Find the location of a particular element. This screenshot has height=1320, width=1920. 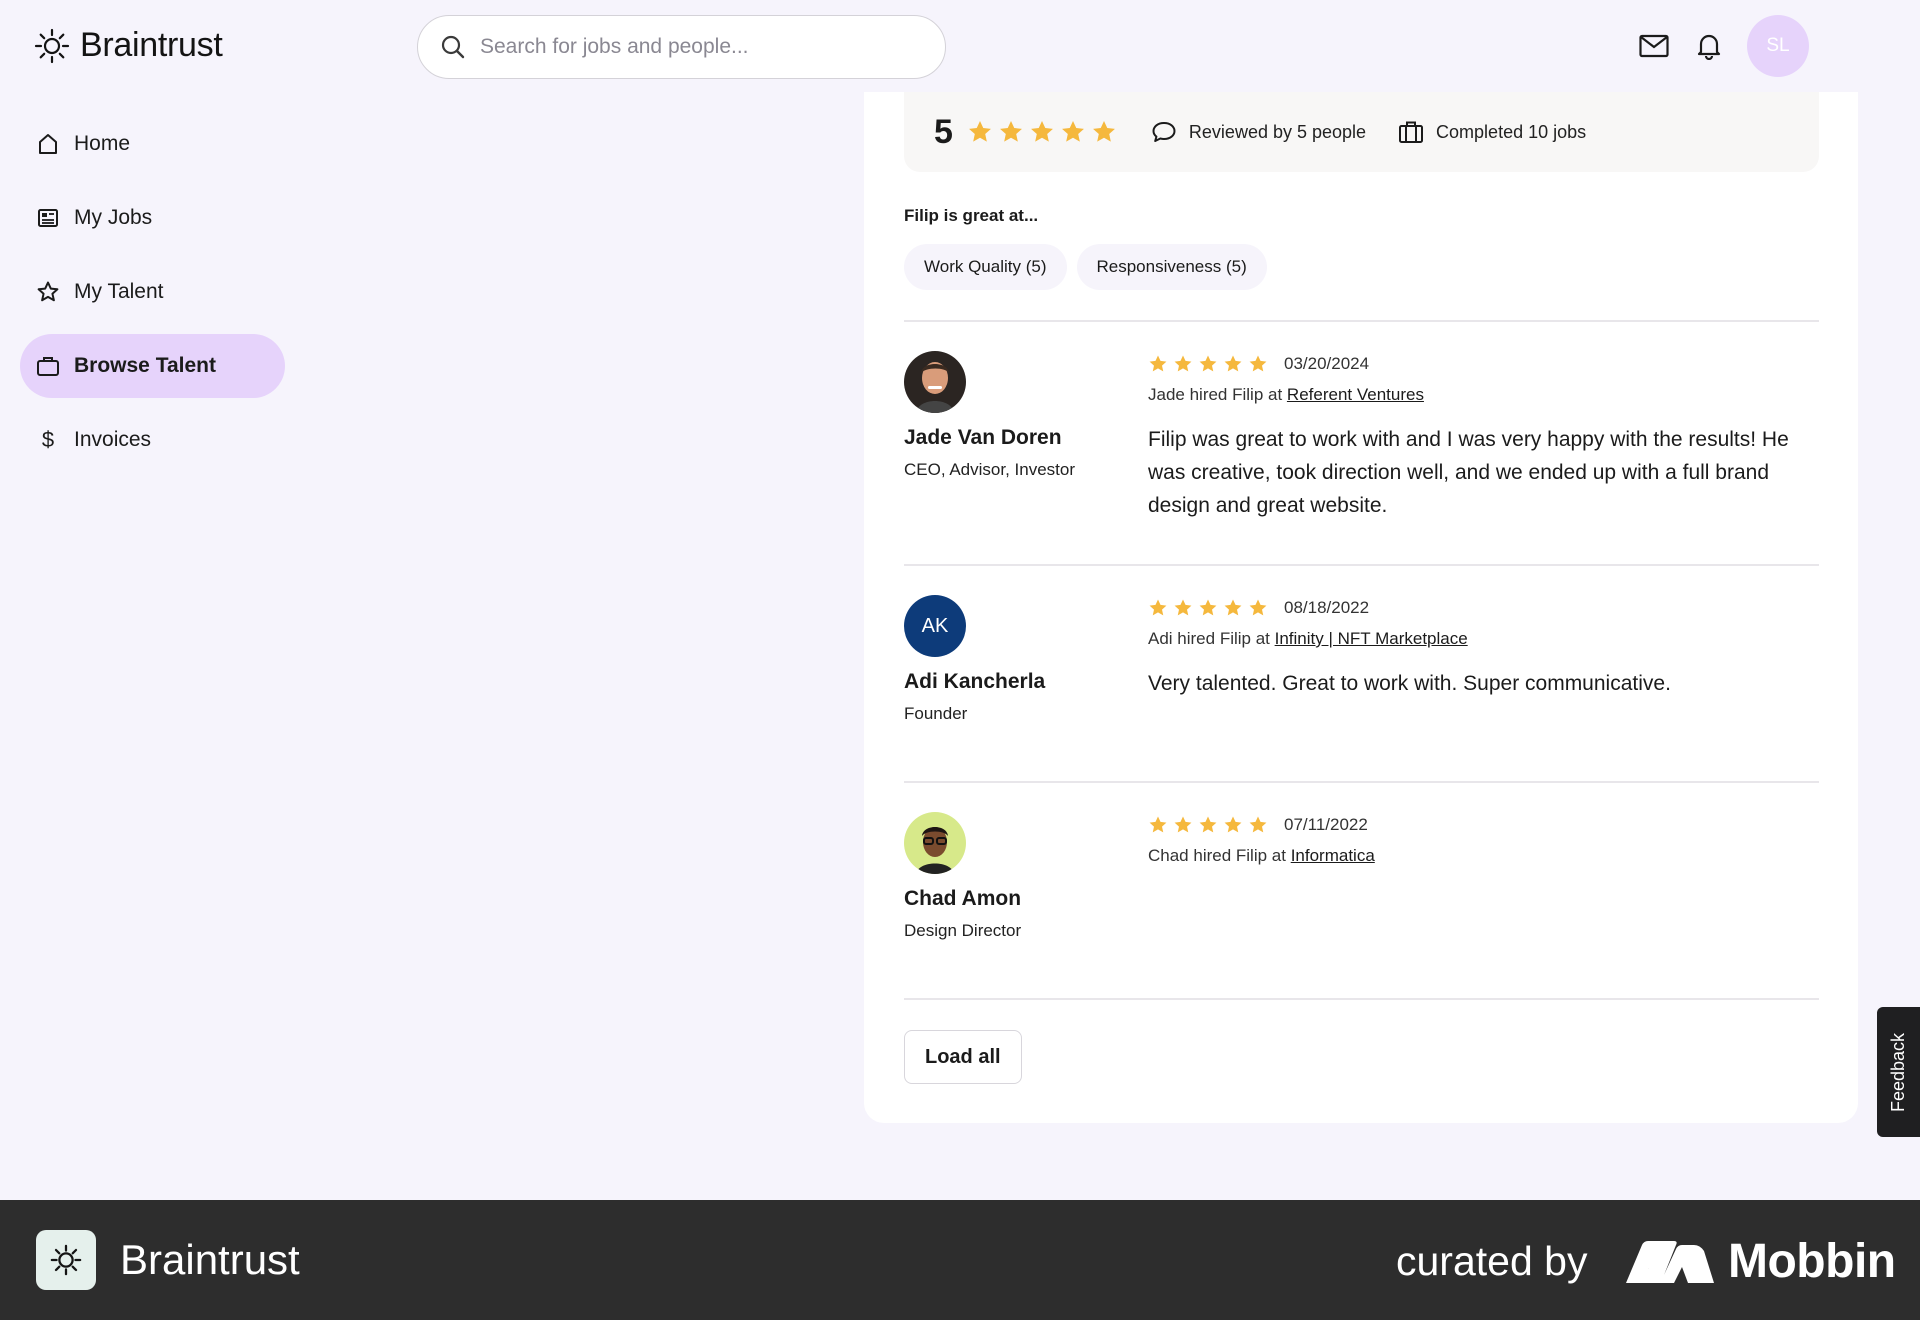

home-icon is located at coordinates (48, 144).